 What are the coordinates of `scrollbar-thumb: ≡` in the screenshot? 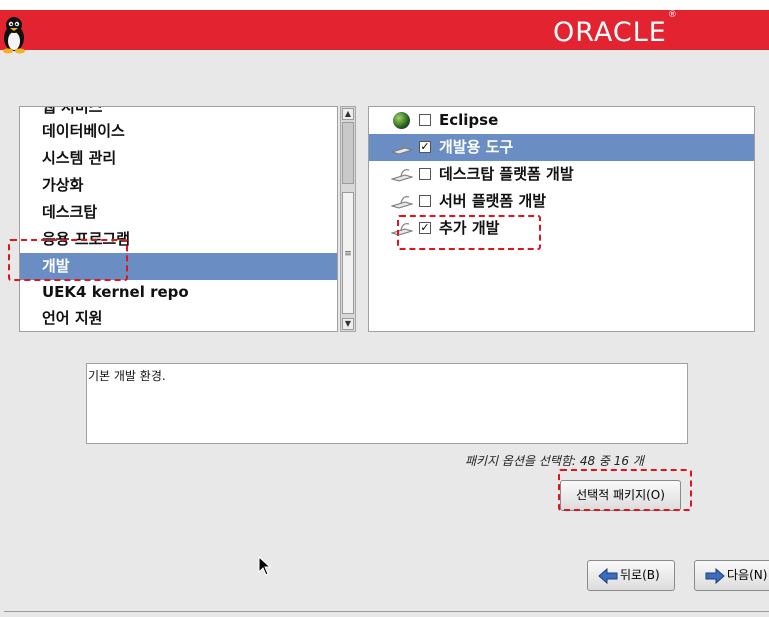 It's located at (348, 253).